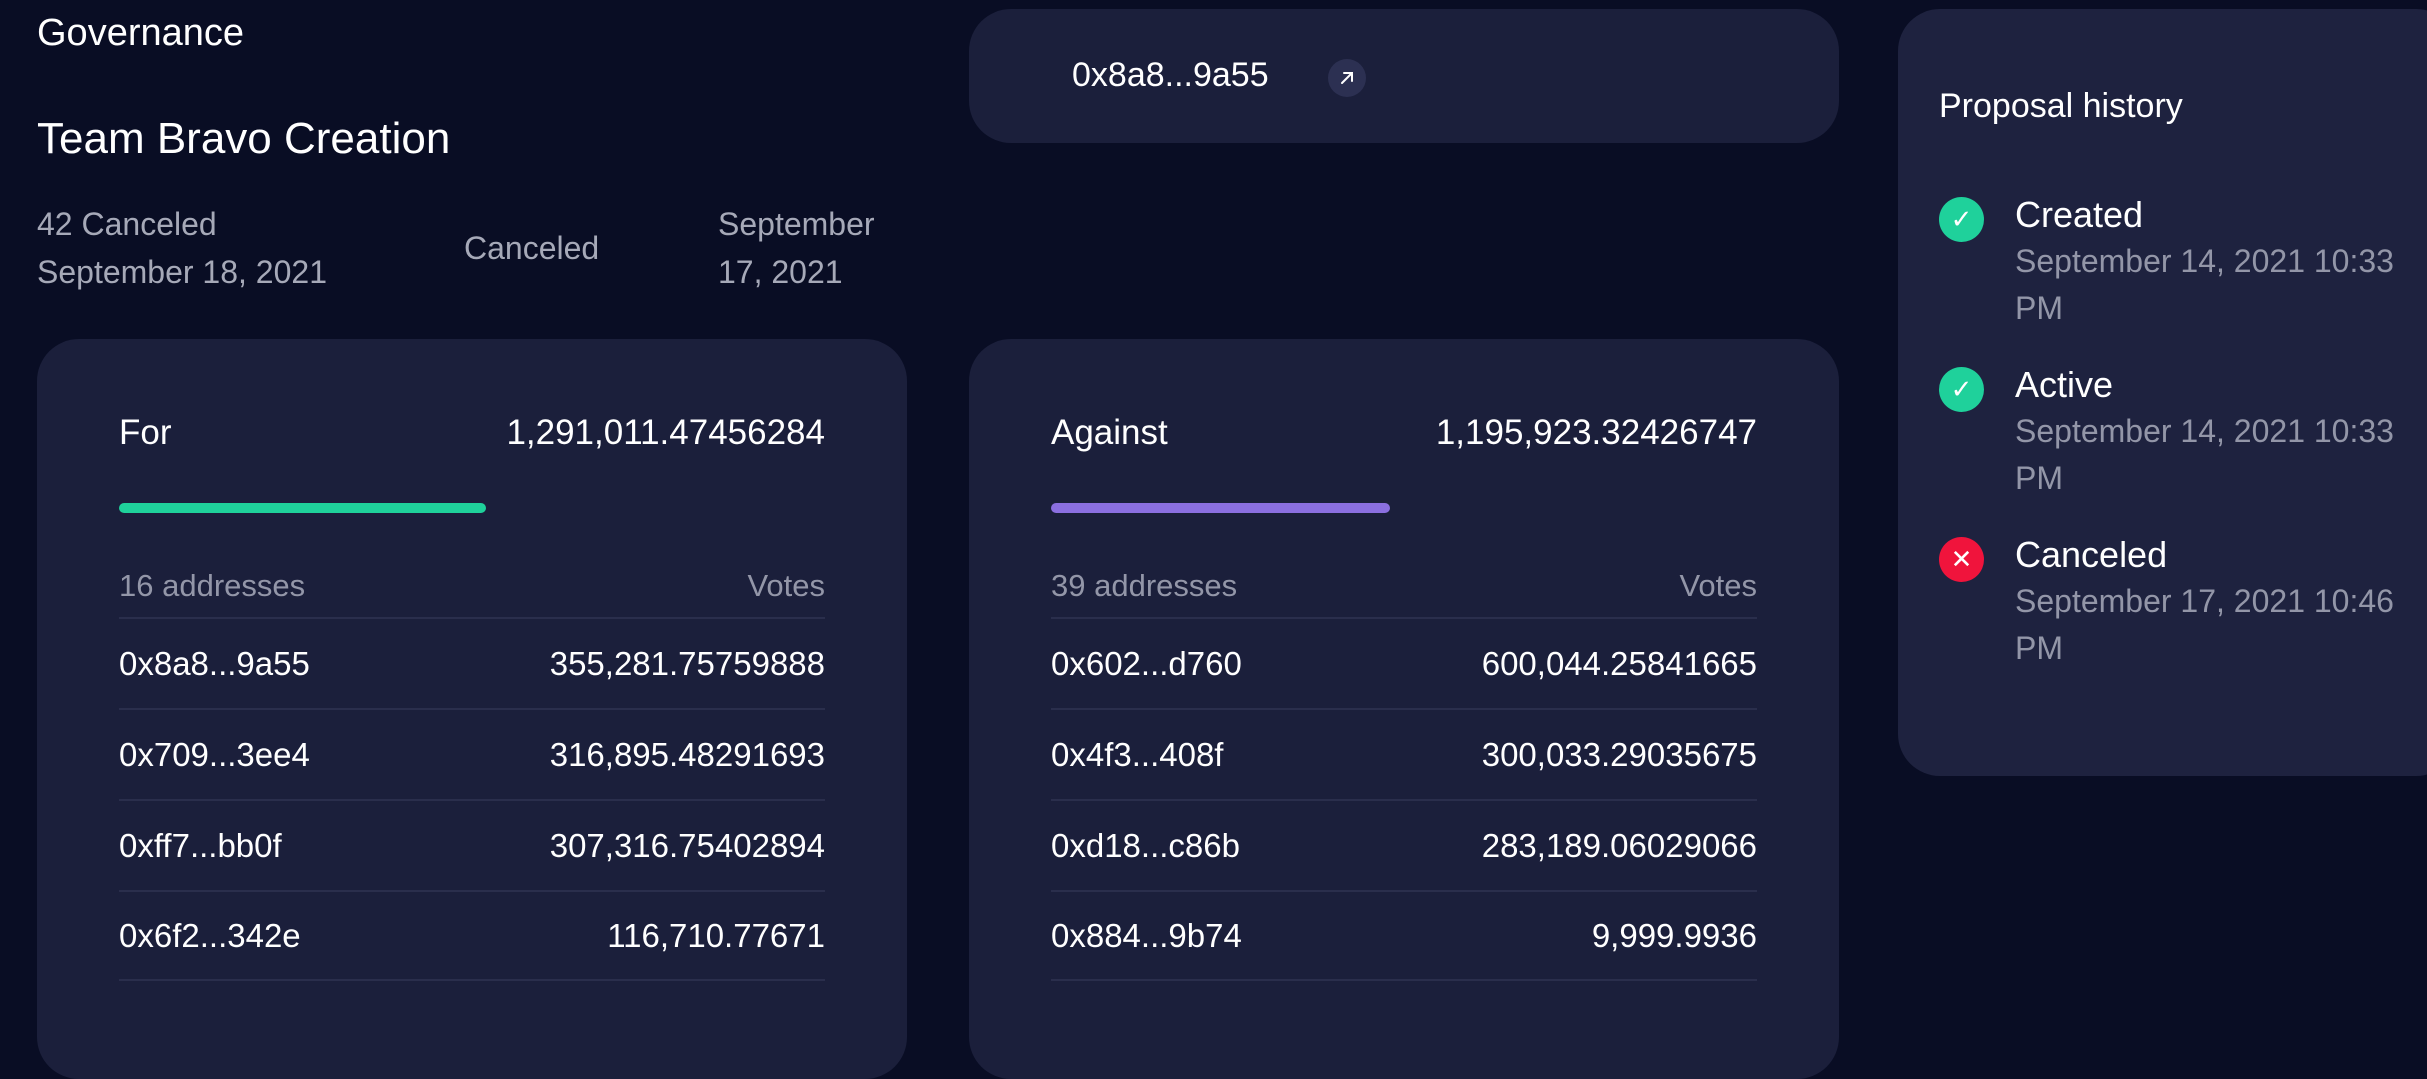  What do you see at coordinates (1619, 845) in the screenshot?
I see `voter-votes: 283,189.06029066` at bounding box center [1619, 845].